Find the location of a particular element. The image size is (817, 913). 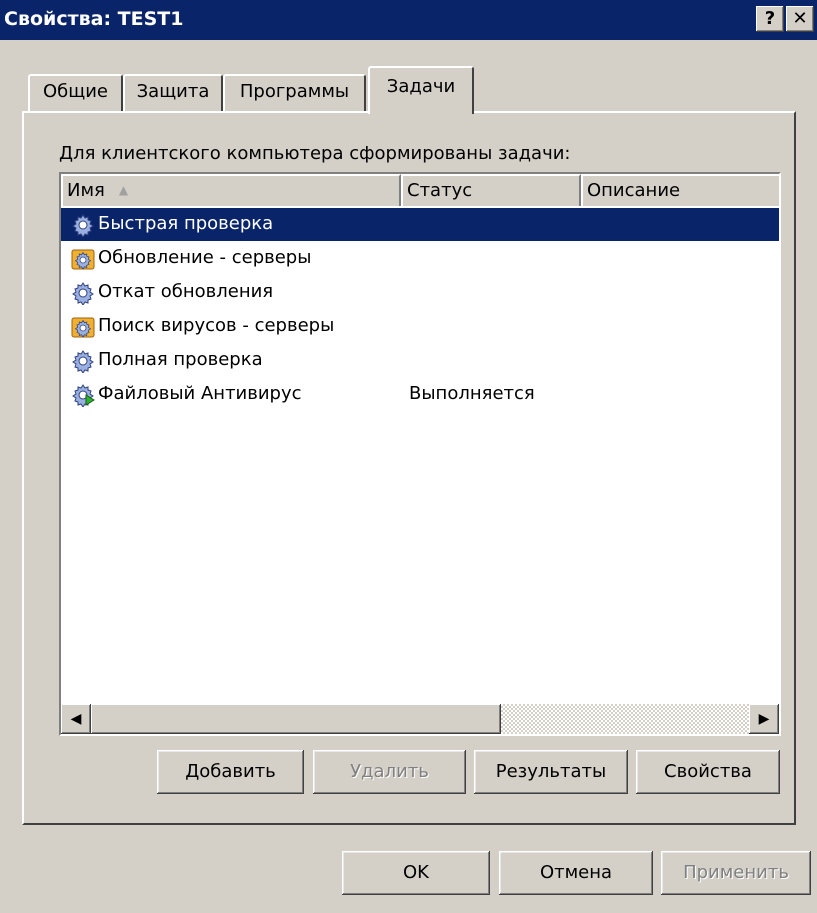

task-row: Поиск вирусов - серверы is located at coordinates (420, 326).